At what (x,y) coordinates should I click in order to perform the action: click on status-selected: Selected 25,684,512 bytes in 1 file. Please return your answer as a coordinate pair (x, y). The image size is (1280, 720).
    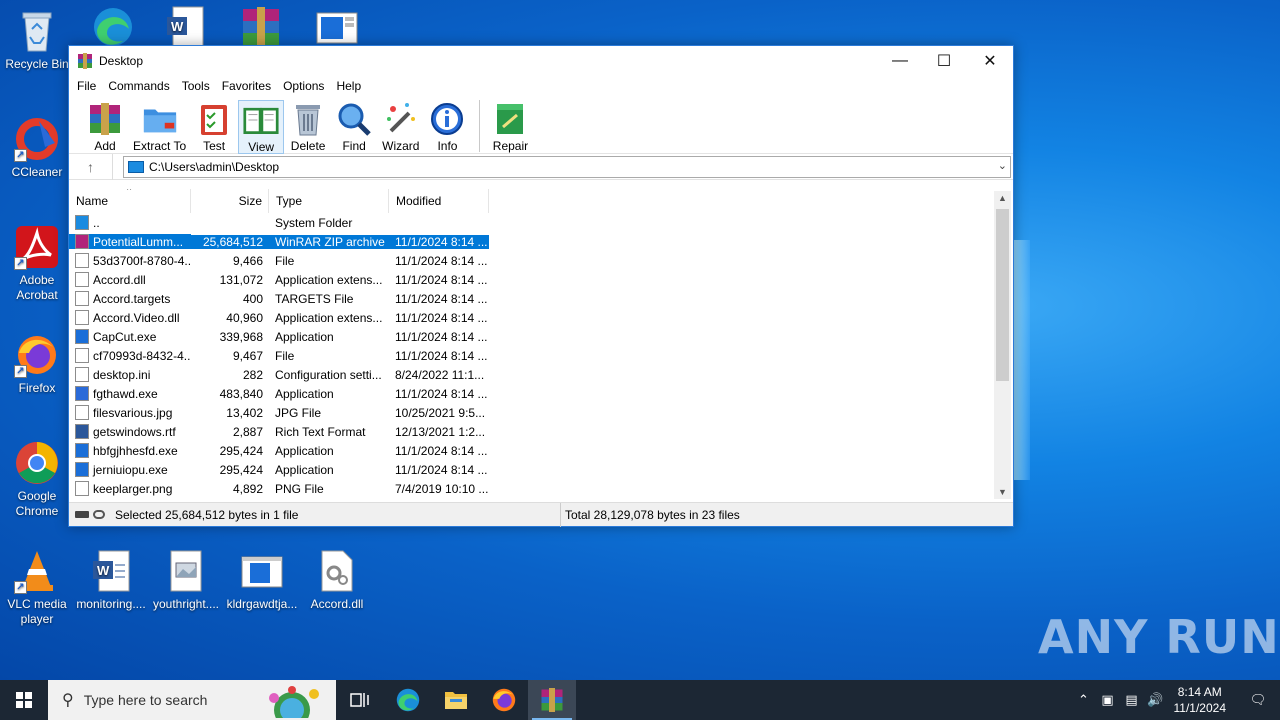
    Looking at the image, I should click on (207, 514).